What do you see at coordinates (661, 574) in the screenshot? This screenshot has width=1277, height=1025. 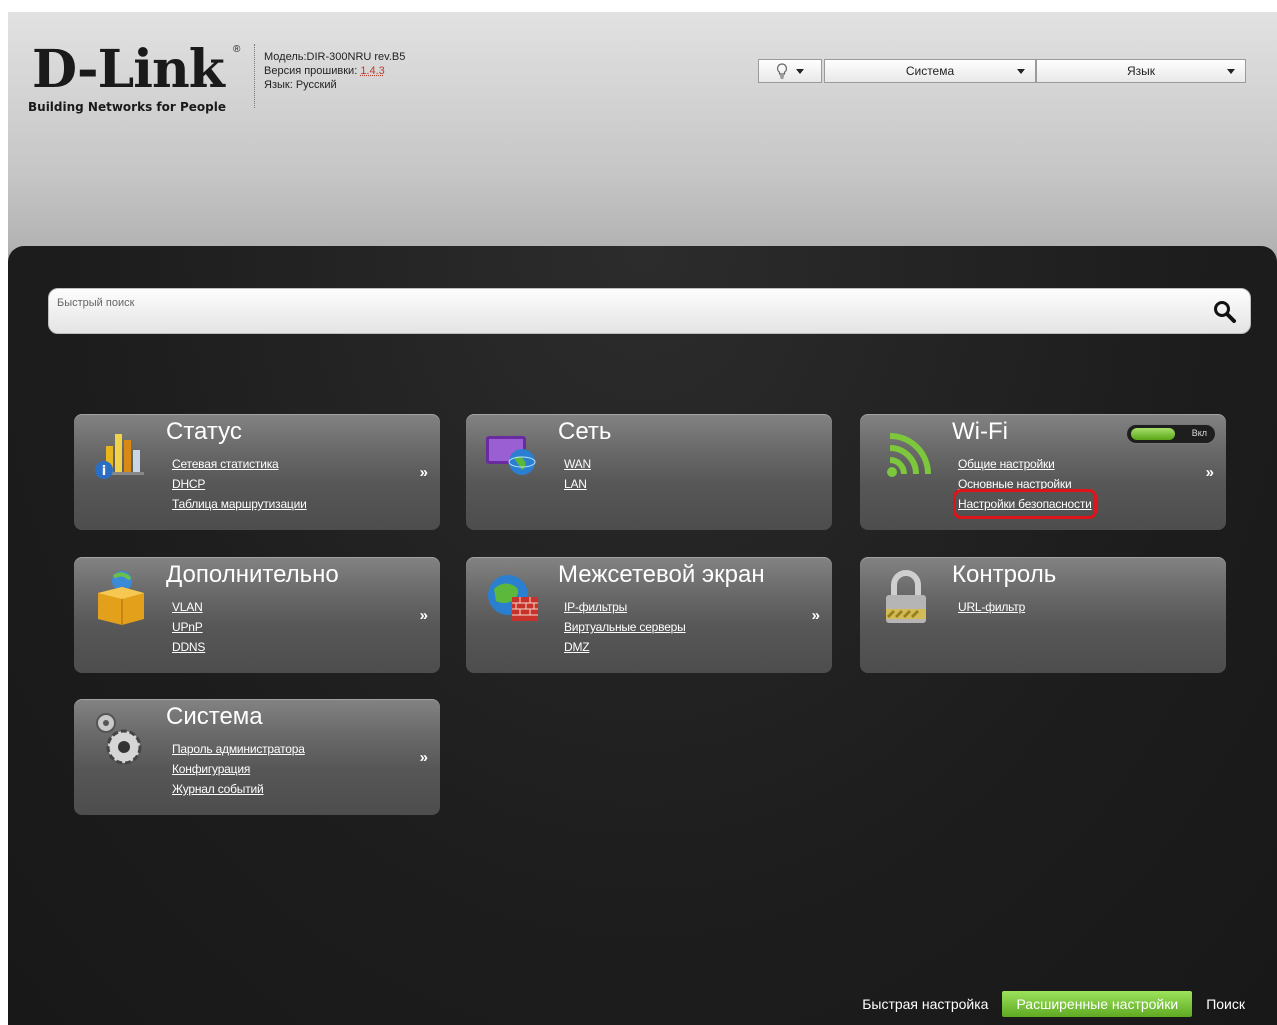 I see `card-title: Межсетевой экран` at bounding box center [661, 574].